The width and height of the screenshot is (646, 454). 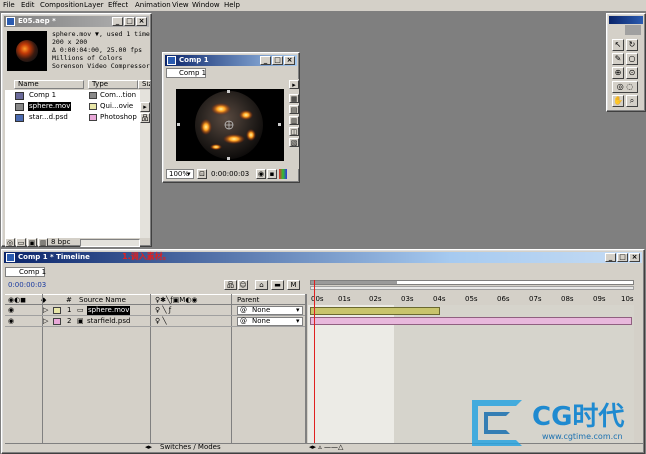 What do you see at coordinates (293, 285) in the screenshot?
I see `graph-icon: M` at bounding box center [293, 285].